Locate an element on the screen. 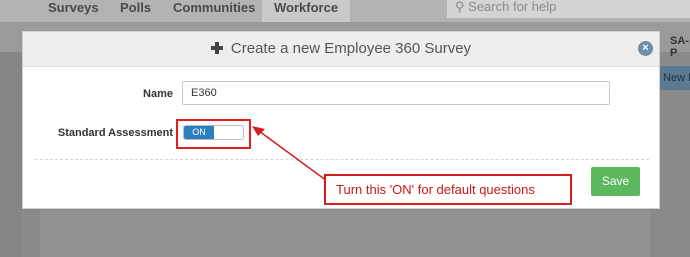  annotation-callout: Turn this 'ON' for default questions is located at coordinates (448, 189).